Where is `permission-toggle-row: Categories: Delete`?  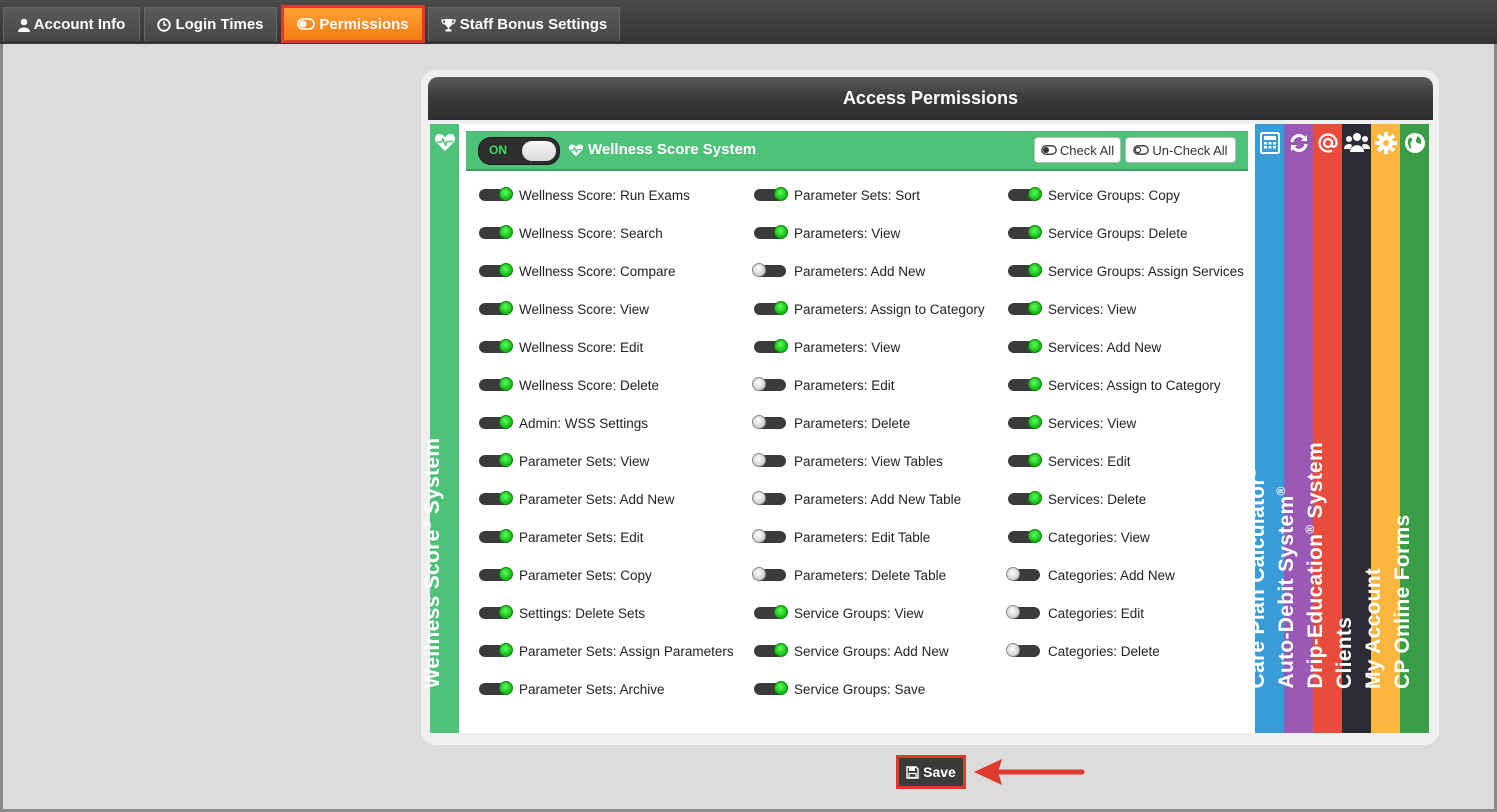
permission-toggle-row: Categories: Delete is located at coordinates (1083, 651).